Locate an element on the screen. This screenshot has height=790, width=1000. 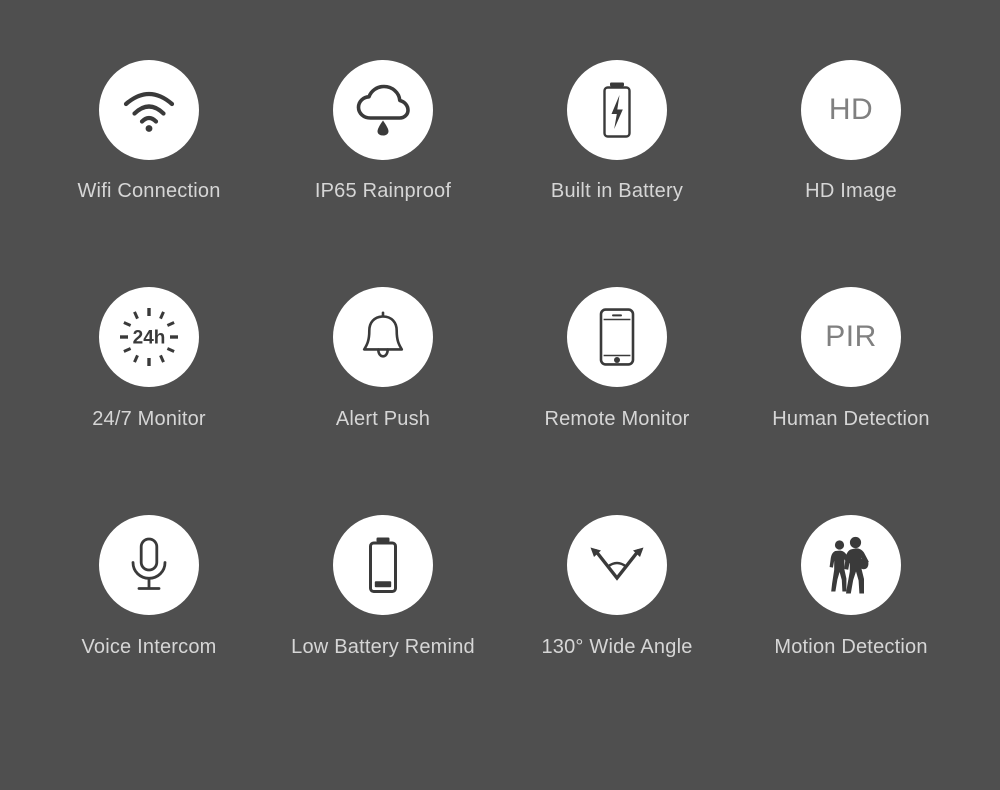
feature-item-voice-intercom: Voice Intercom is located at coordinates (149, 581).